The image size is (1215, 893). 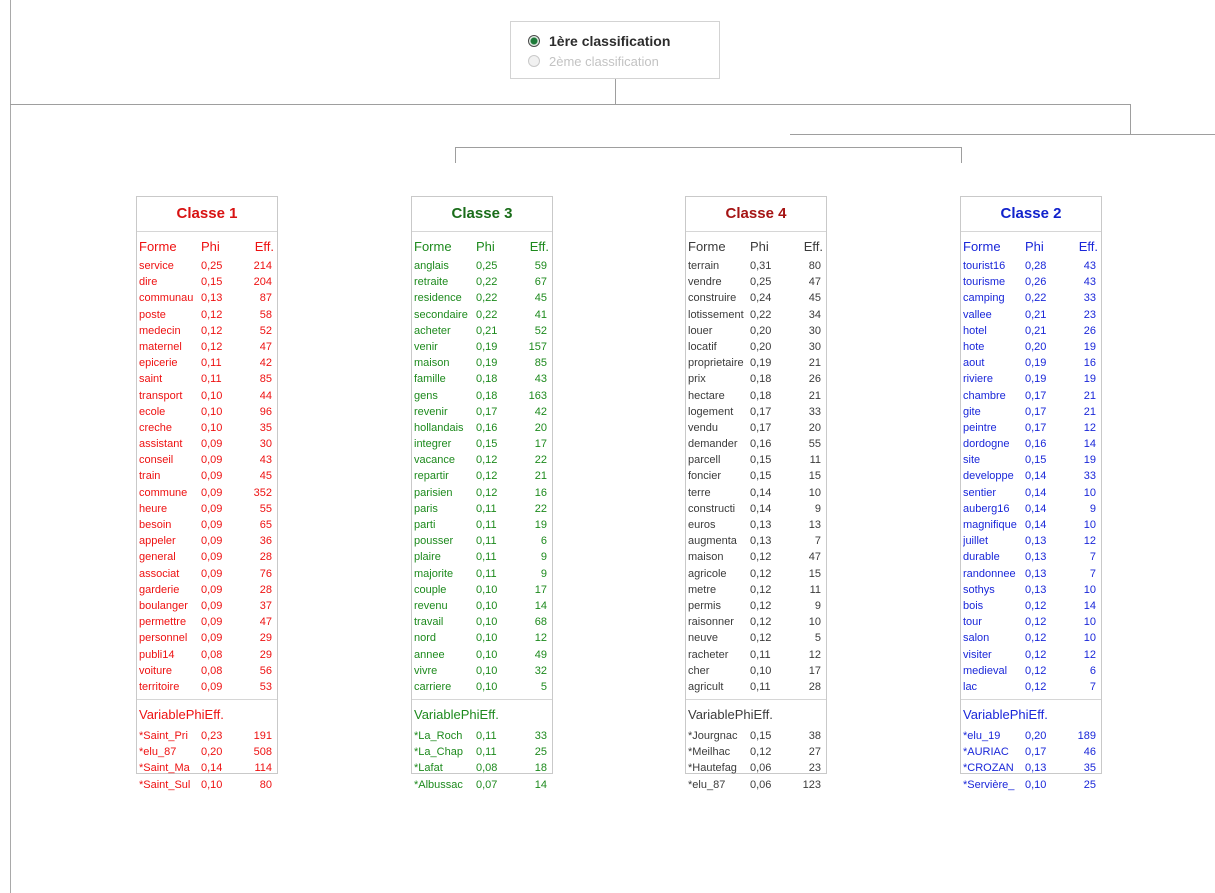 What do you see at coordinates (699, 492) in the screenshot?
I see `forme-word: terre` at bounding box center [699, 492].